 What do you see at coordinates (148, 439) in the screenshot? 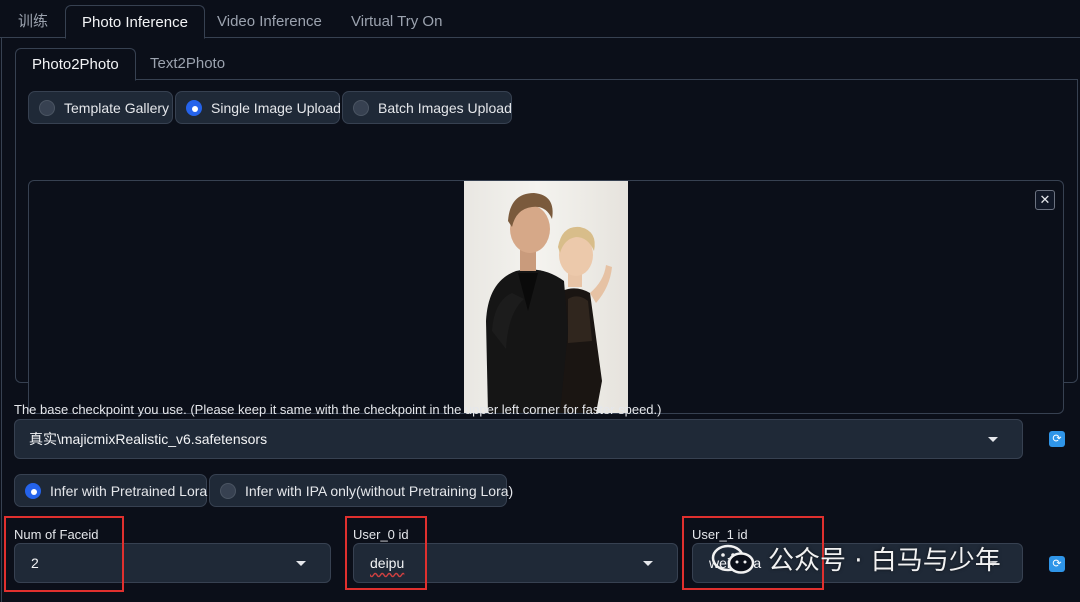
I see `checkpoint-value: 真实\majicmixRealistic_v6.safetensors` at bounding box center [148, 439].